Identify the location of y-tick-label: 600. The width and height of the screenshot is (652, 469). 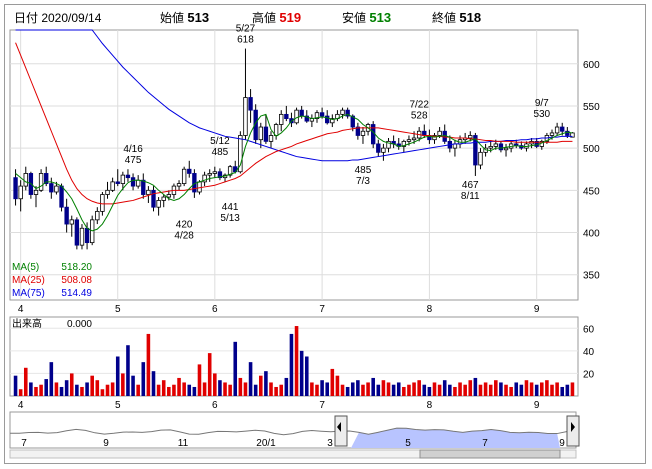
(591, 65).